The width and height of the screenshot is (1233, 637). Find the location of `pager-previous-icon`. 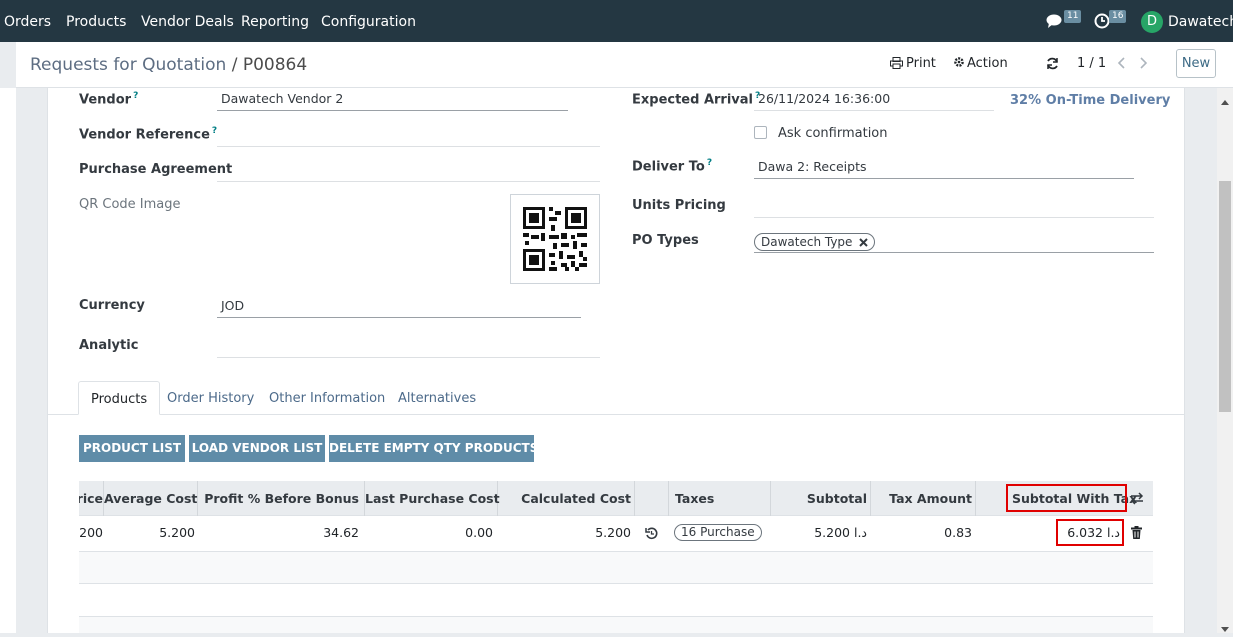

pager-previous-icon is located at coordinates (1122, 65).